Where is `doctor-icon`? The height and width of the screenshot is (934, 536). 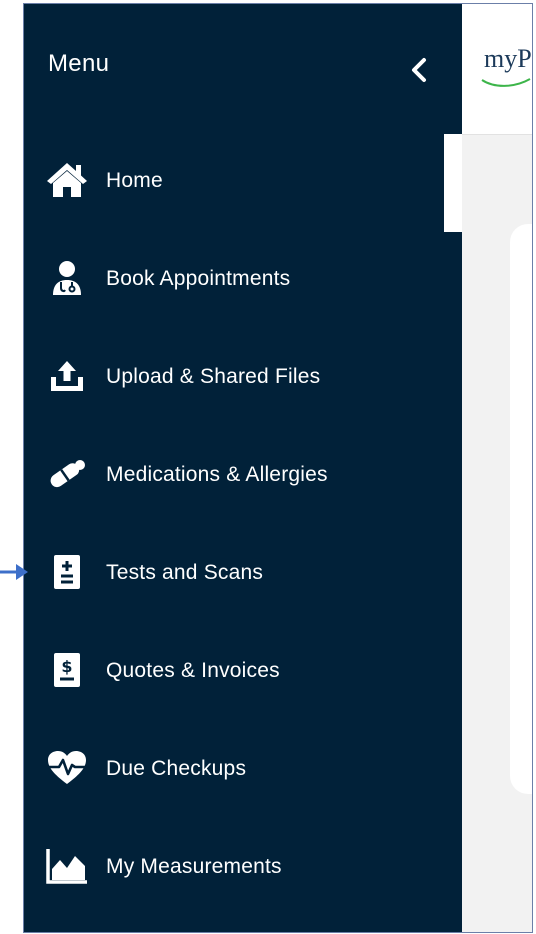
doctor-icon is located at coordinates (67, 278).